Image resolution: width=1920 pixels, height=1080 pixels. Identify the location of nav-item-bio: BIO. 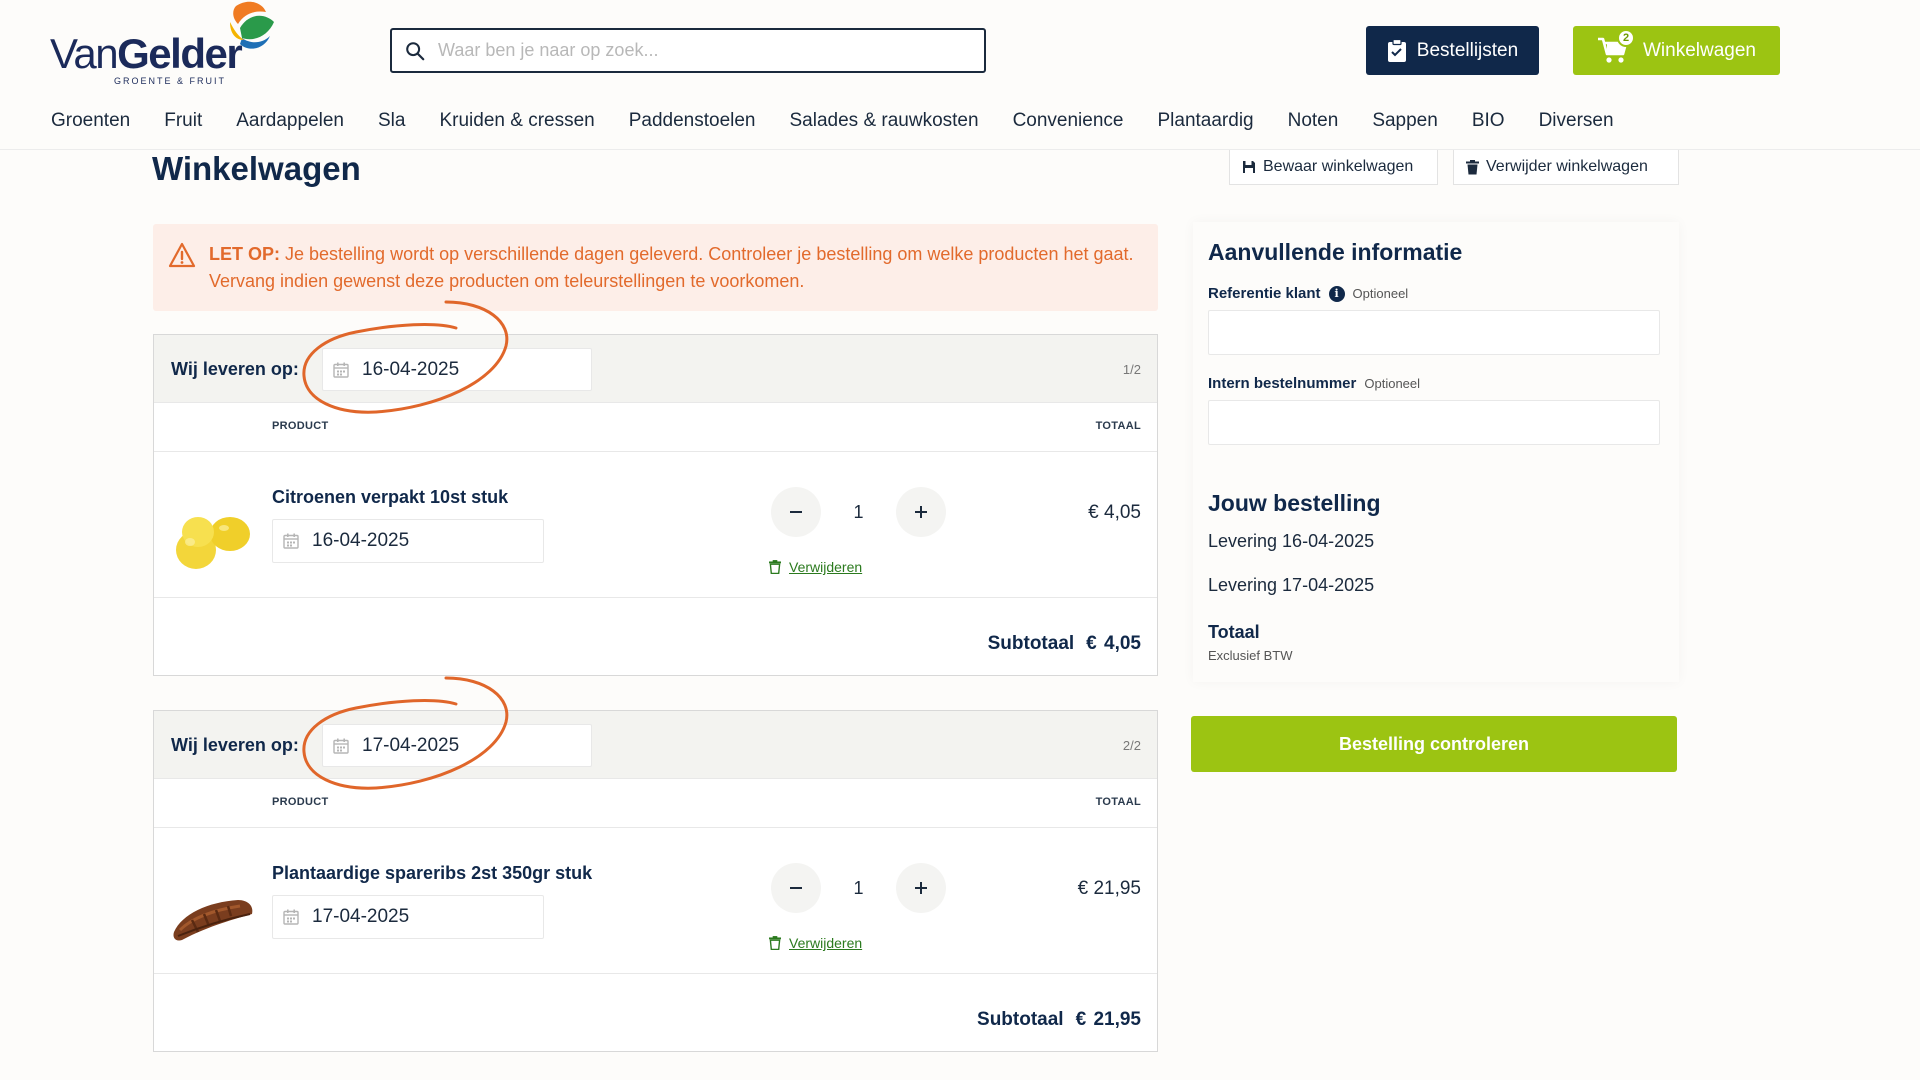
(1488, 121).